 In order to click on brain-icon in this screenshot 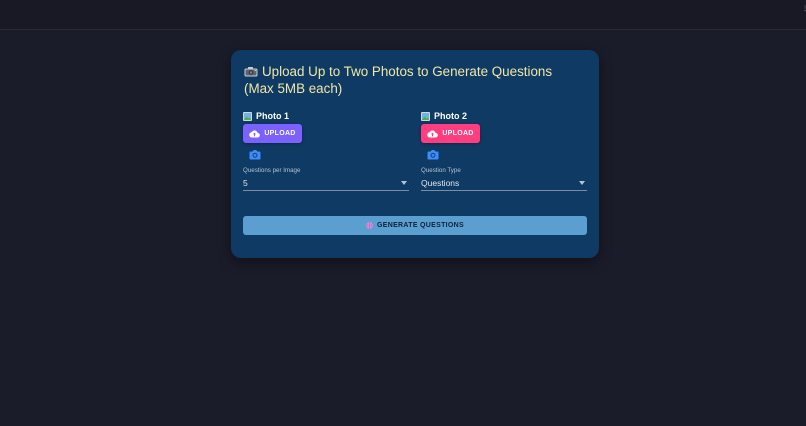, I will do `click(369, 225)`.